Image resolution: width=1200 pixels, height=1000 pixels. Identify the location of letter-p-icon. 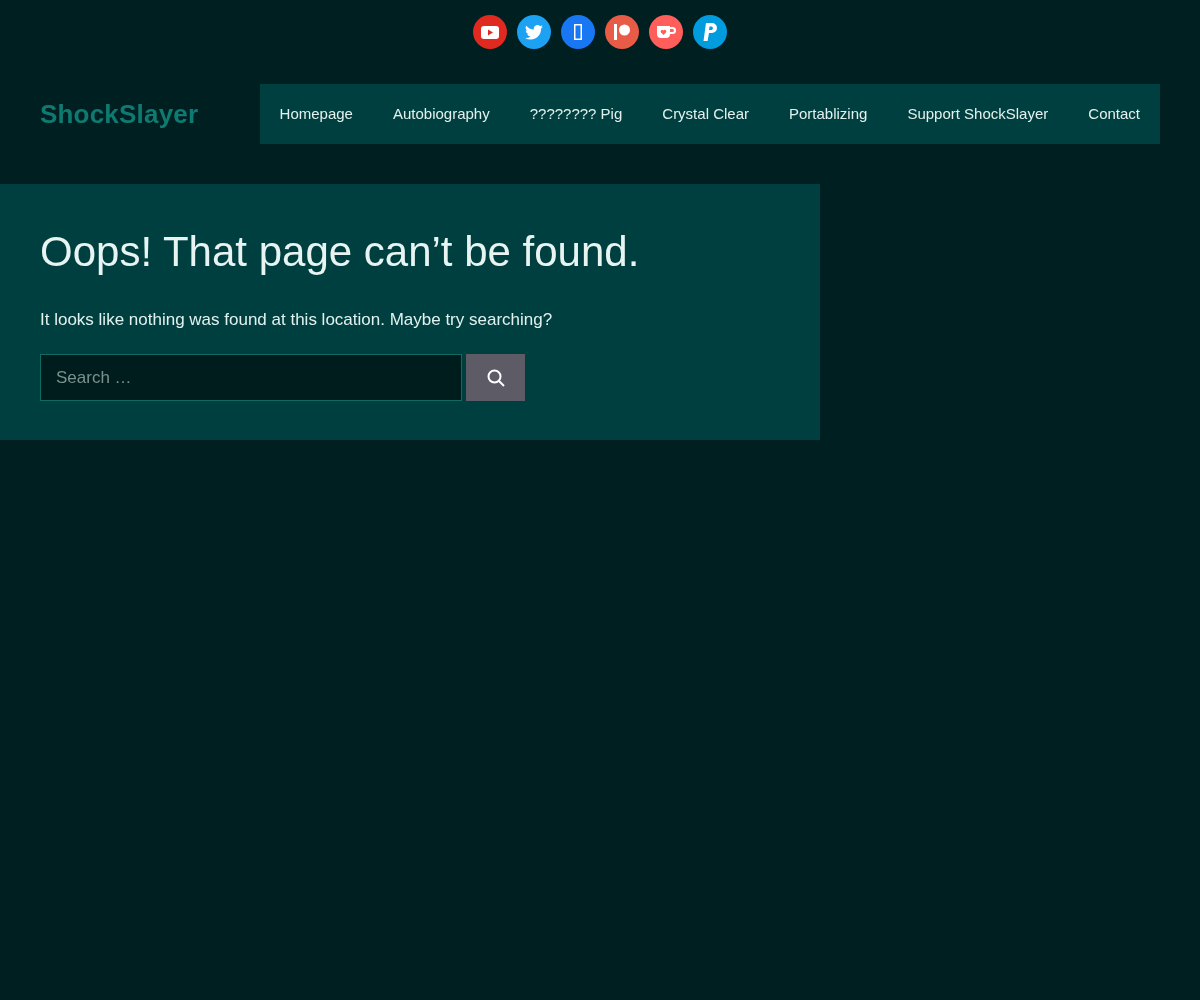
(710, 32).